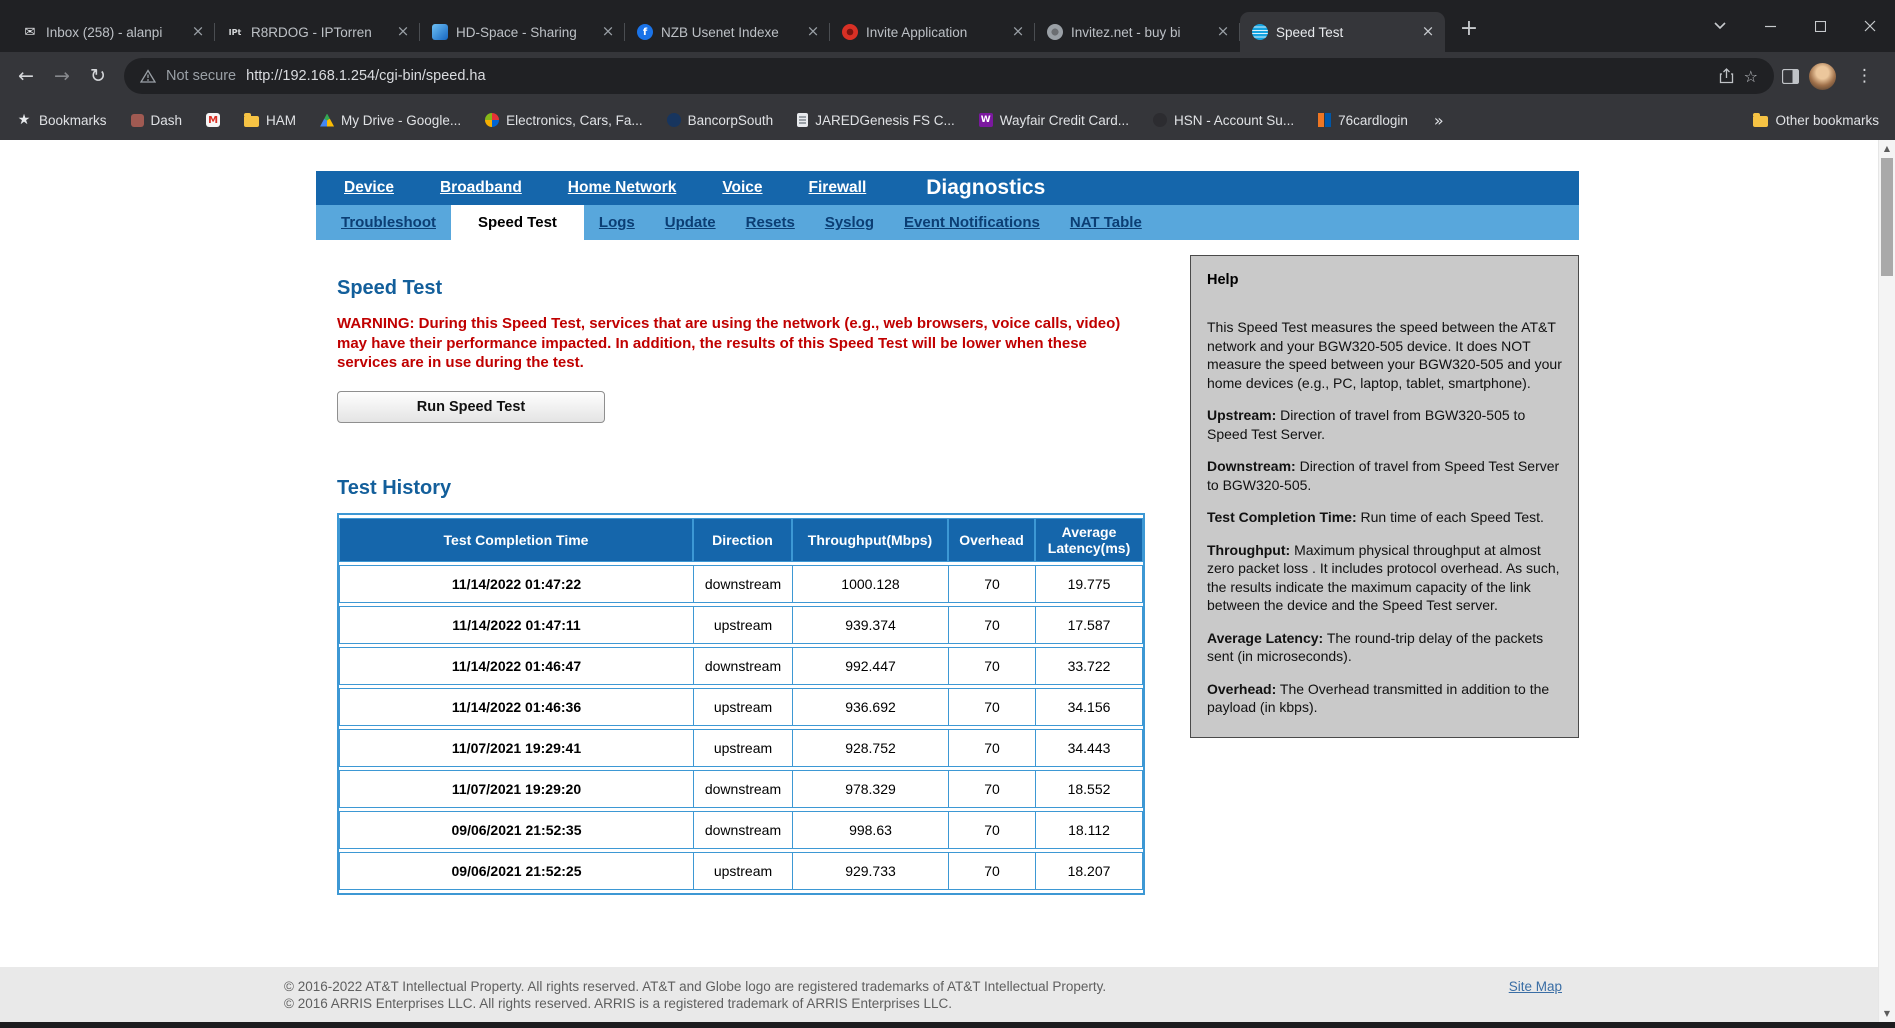 The width and height of the screenshot is (1895, 1028). I want to click on site-map-link: Site Map, so click(1535, 986).